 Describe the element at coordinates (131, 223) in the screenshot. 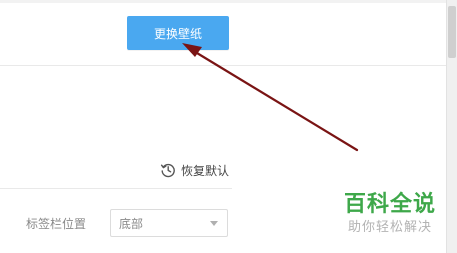

I see `tab-bar-position-value: 底部` at that location.